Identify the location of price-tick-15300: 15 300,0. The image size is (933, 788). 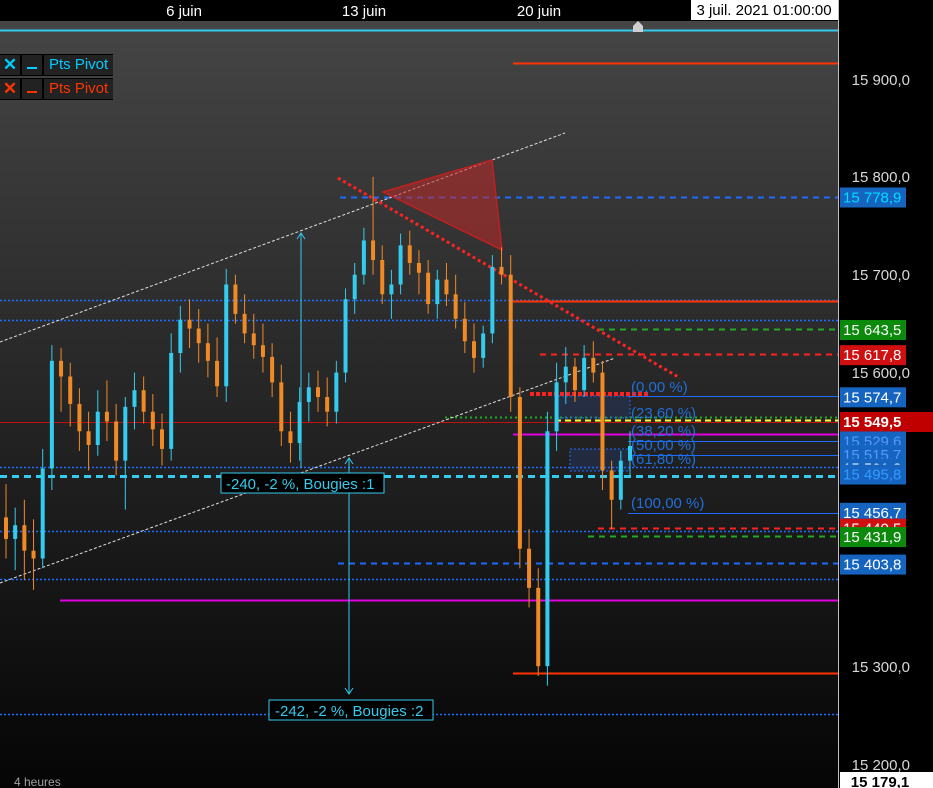
(881, 667).